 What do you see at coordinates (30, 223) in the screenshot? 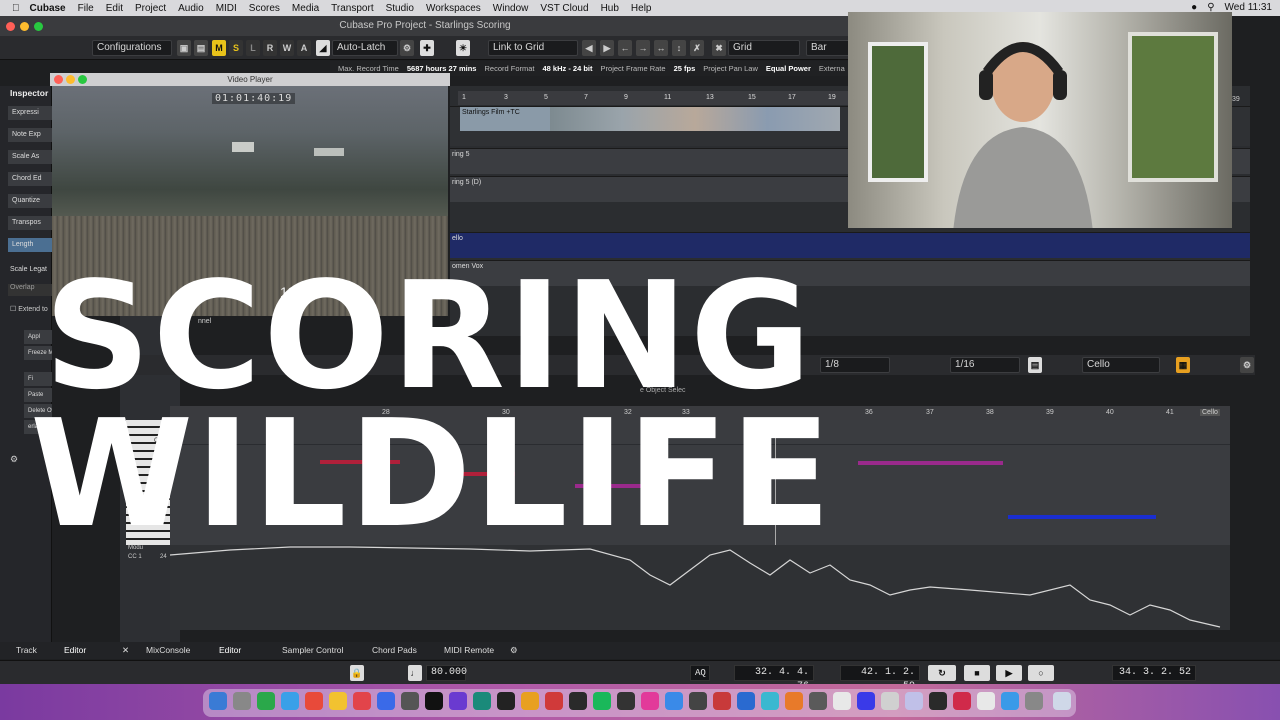
I see `inspector-section-transpose: Transpos` at bounding box center [30, 223].